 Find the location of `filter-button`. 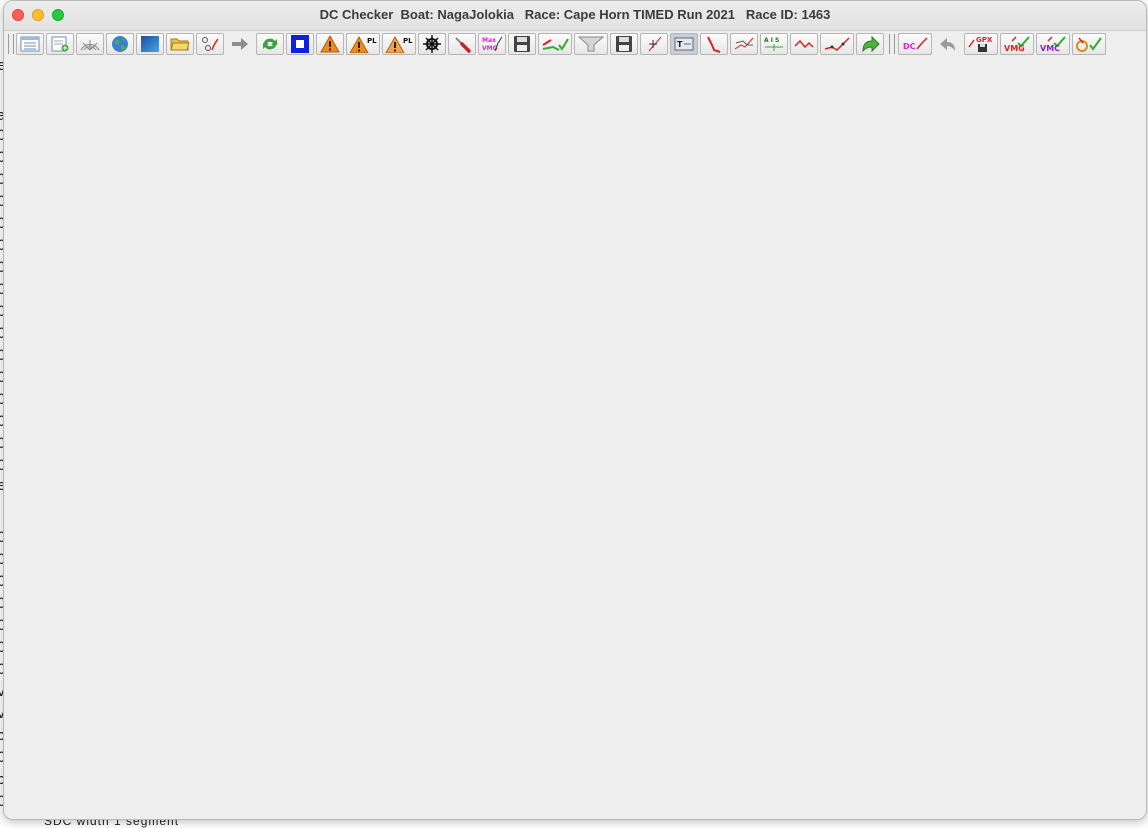

filter-button is located at coordinates (591, 44).